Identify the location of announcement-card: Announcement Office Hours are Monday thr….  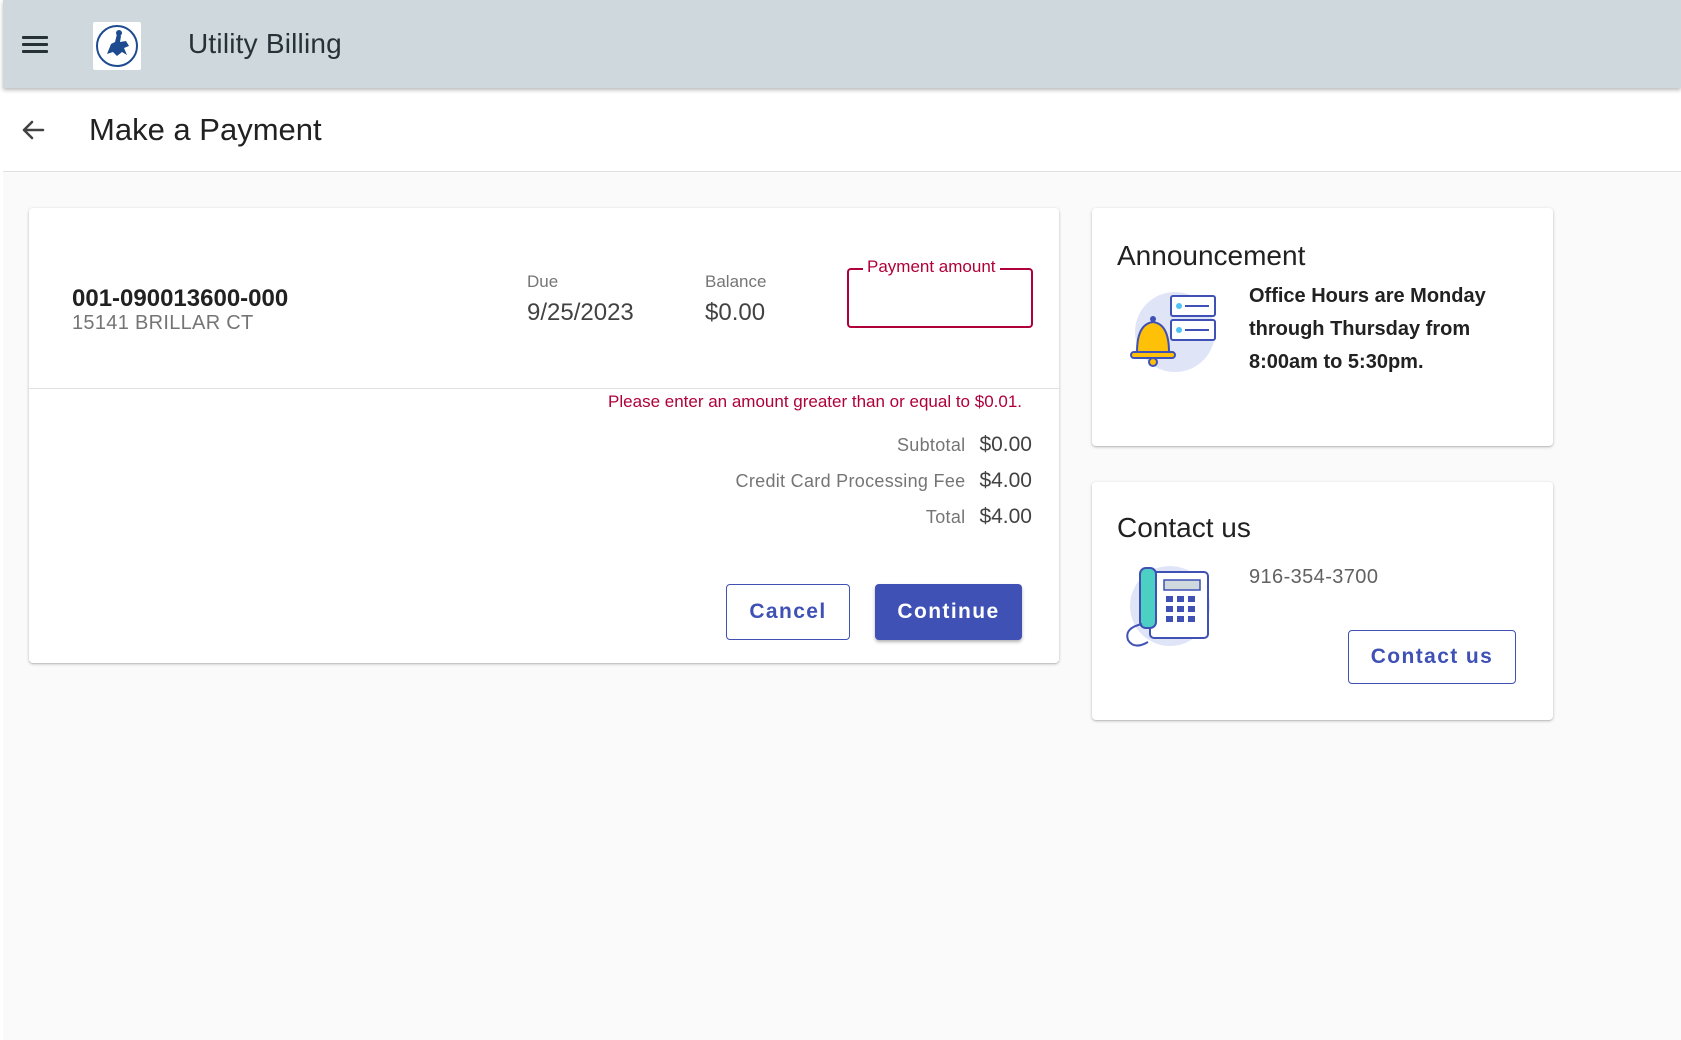
(1322, 327).